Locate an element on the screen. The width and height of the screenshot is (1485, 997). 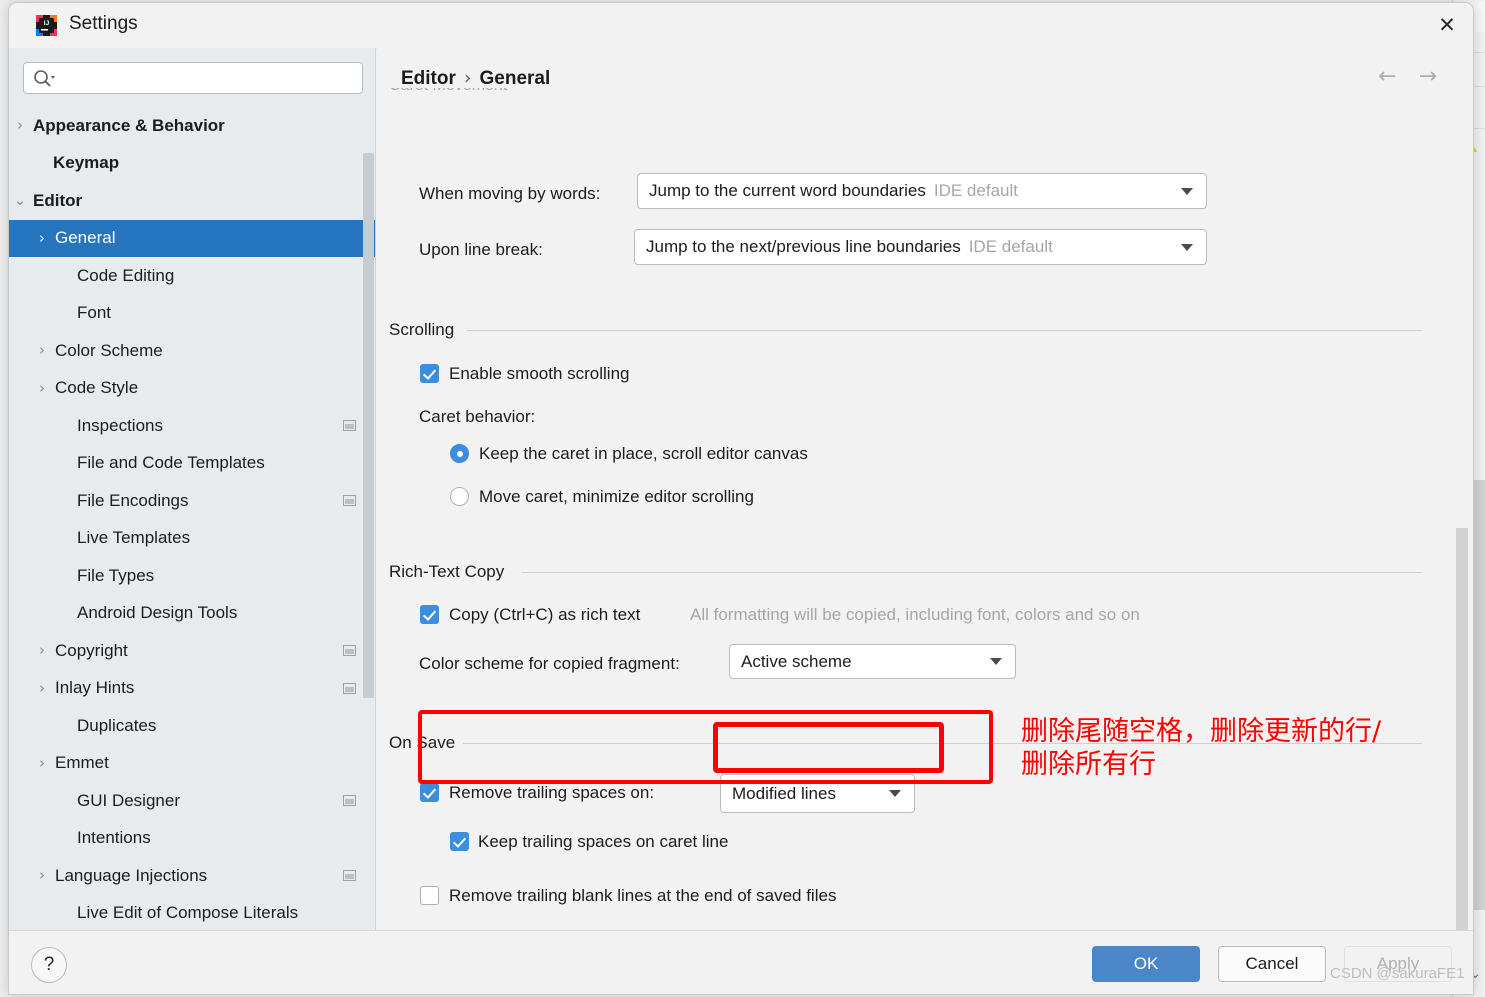
cancel-button: Cancel is located at coordinates (1272, 964).